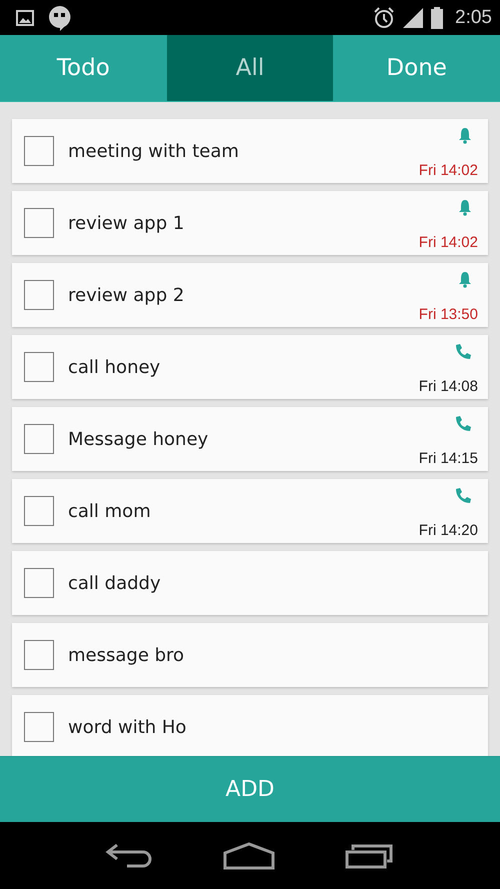 This screenshot has height=889, width=500. Describe the element at coordinates (413, 18) in the screenshot. I see `signal-icon` at that location.